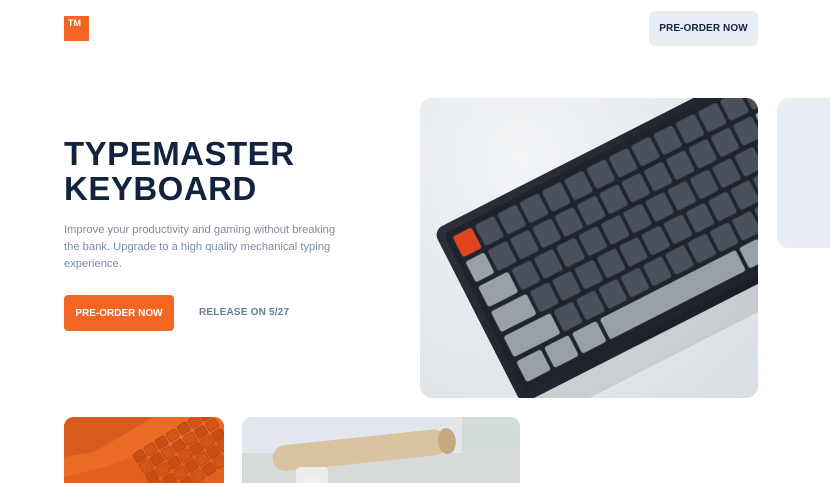  Describe the element at coordinates (803, 173) in the screenshot. I see `side-preview-card` at that location.